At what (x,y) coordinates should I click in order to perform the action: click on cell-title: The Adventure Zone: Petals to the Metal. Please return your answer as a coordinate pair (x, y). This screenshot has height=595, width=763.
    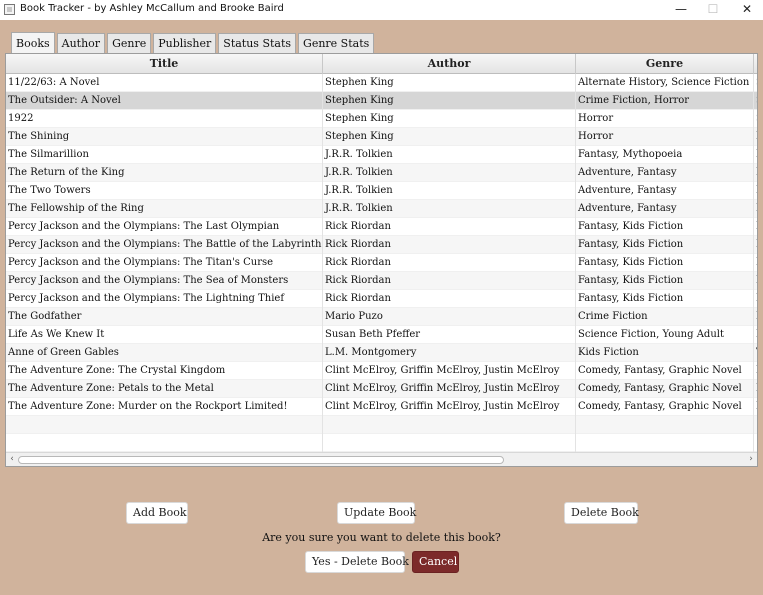
    Looking at the image, I should click on (164, 389).